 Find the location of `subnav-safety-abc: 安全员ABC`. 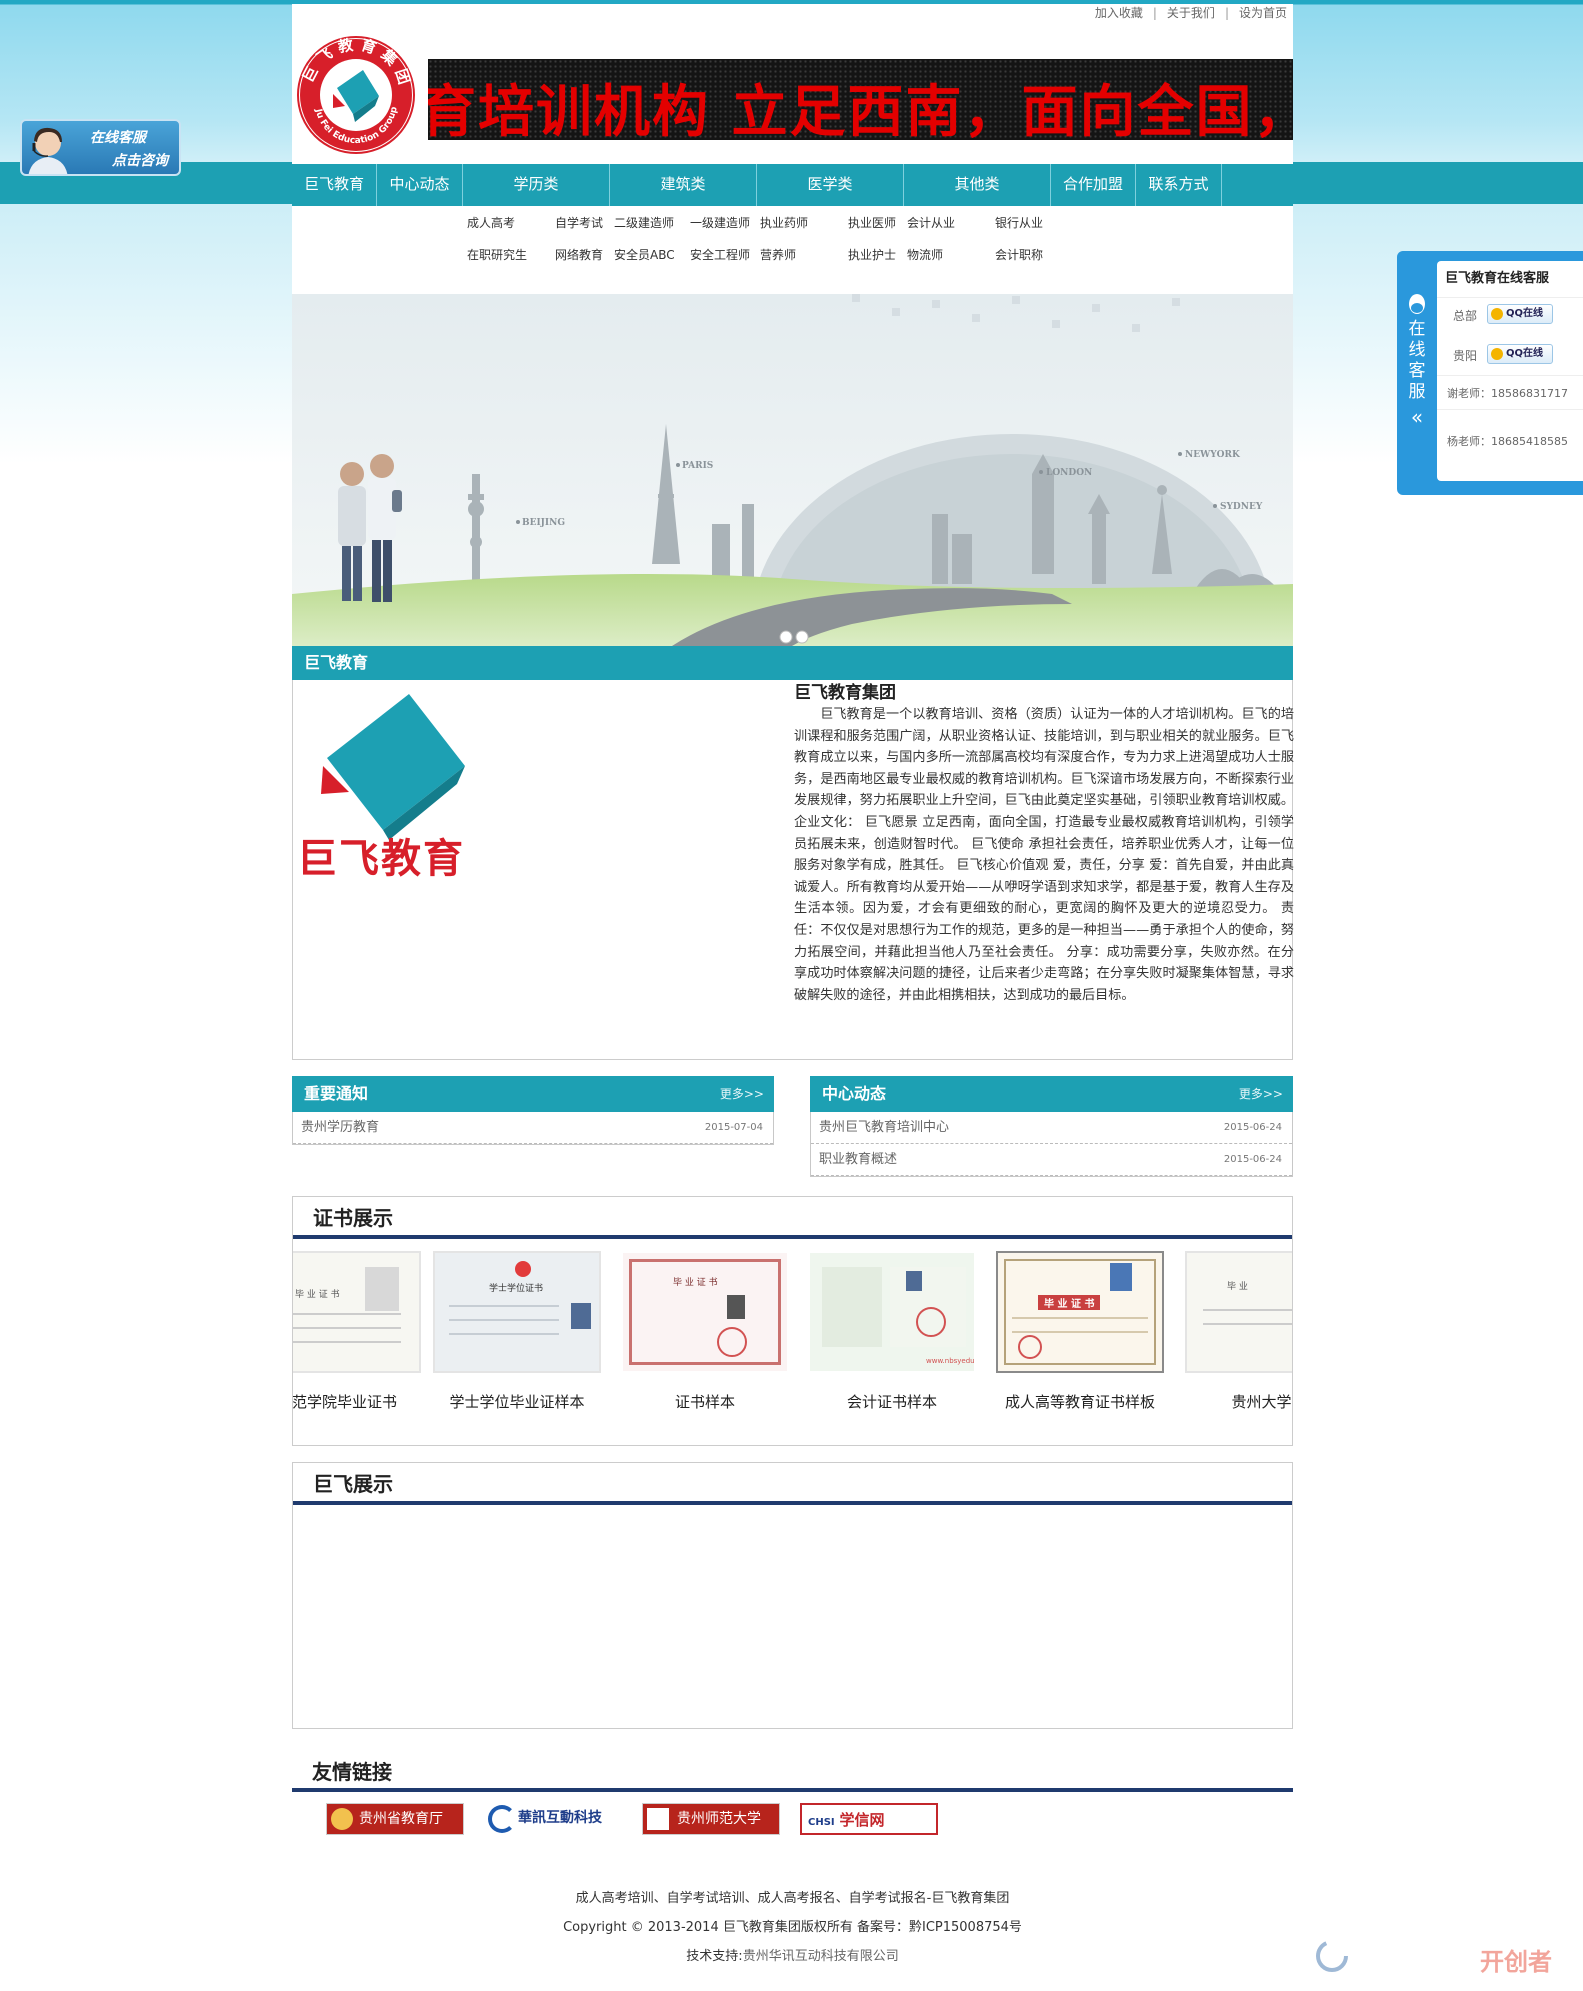

subnav-safety-abc: 安全员ABC is located at coordinates (644, 254).